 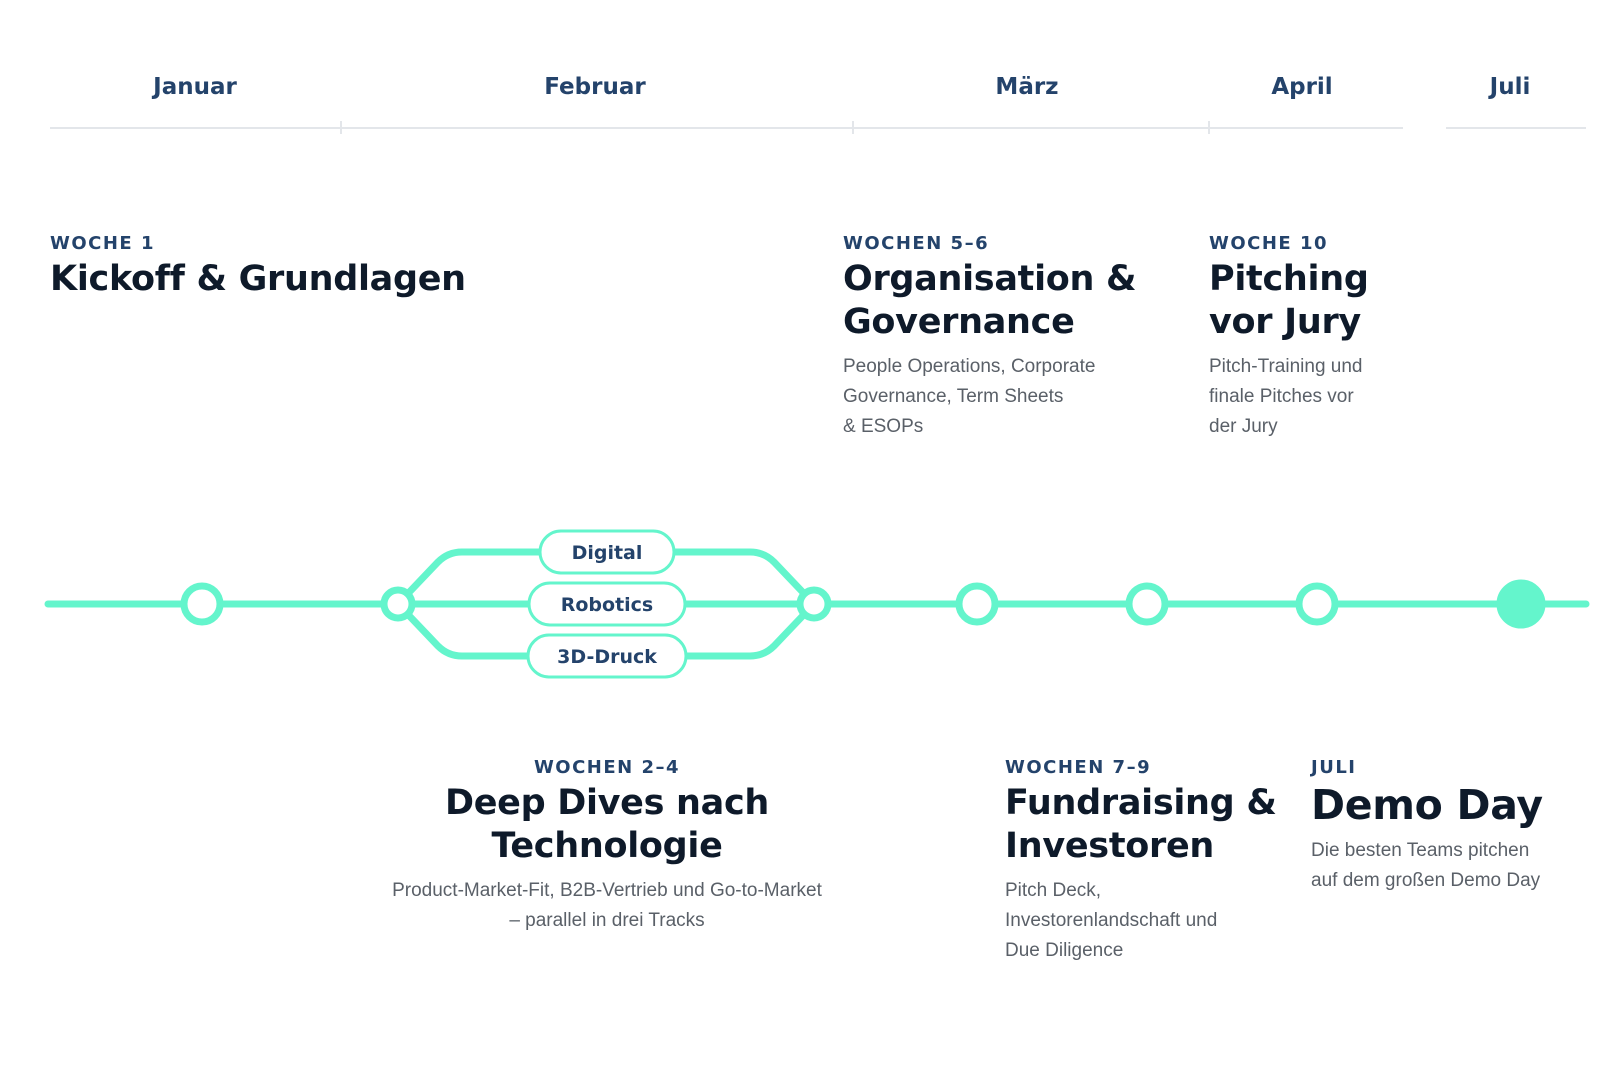 What do you see at coordinates (398, 604) in the screenshot?
I see `milestone-node-branch-start` at bounding box center [398, 604].